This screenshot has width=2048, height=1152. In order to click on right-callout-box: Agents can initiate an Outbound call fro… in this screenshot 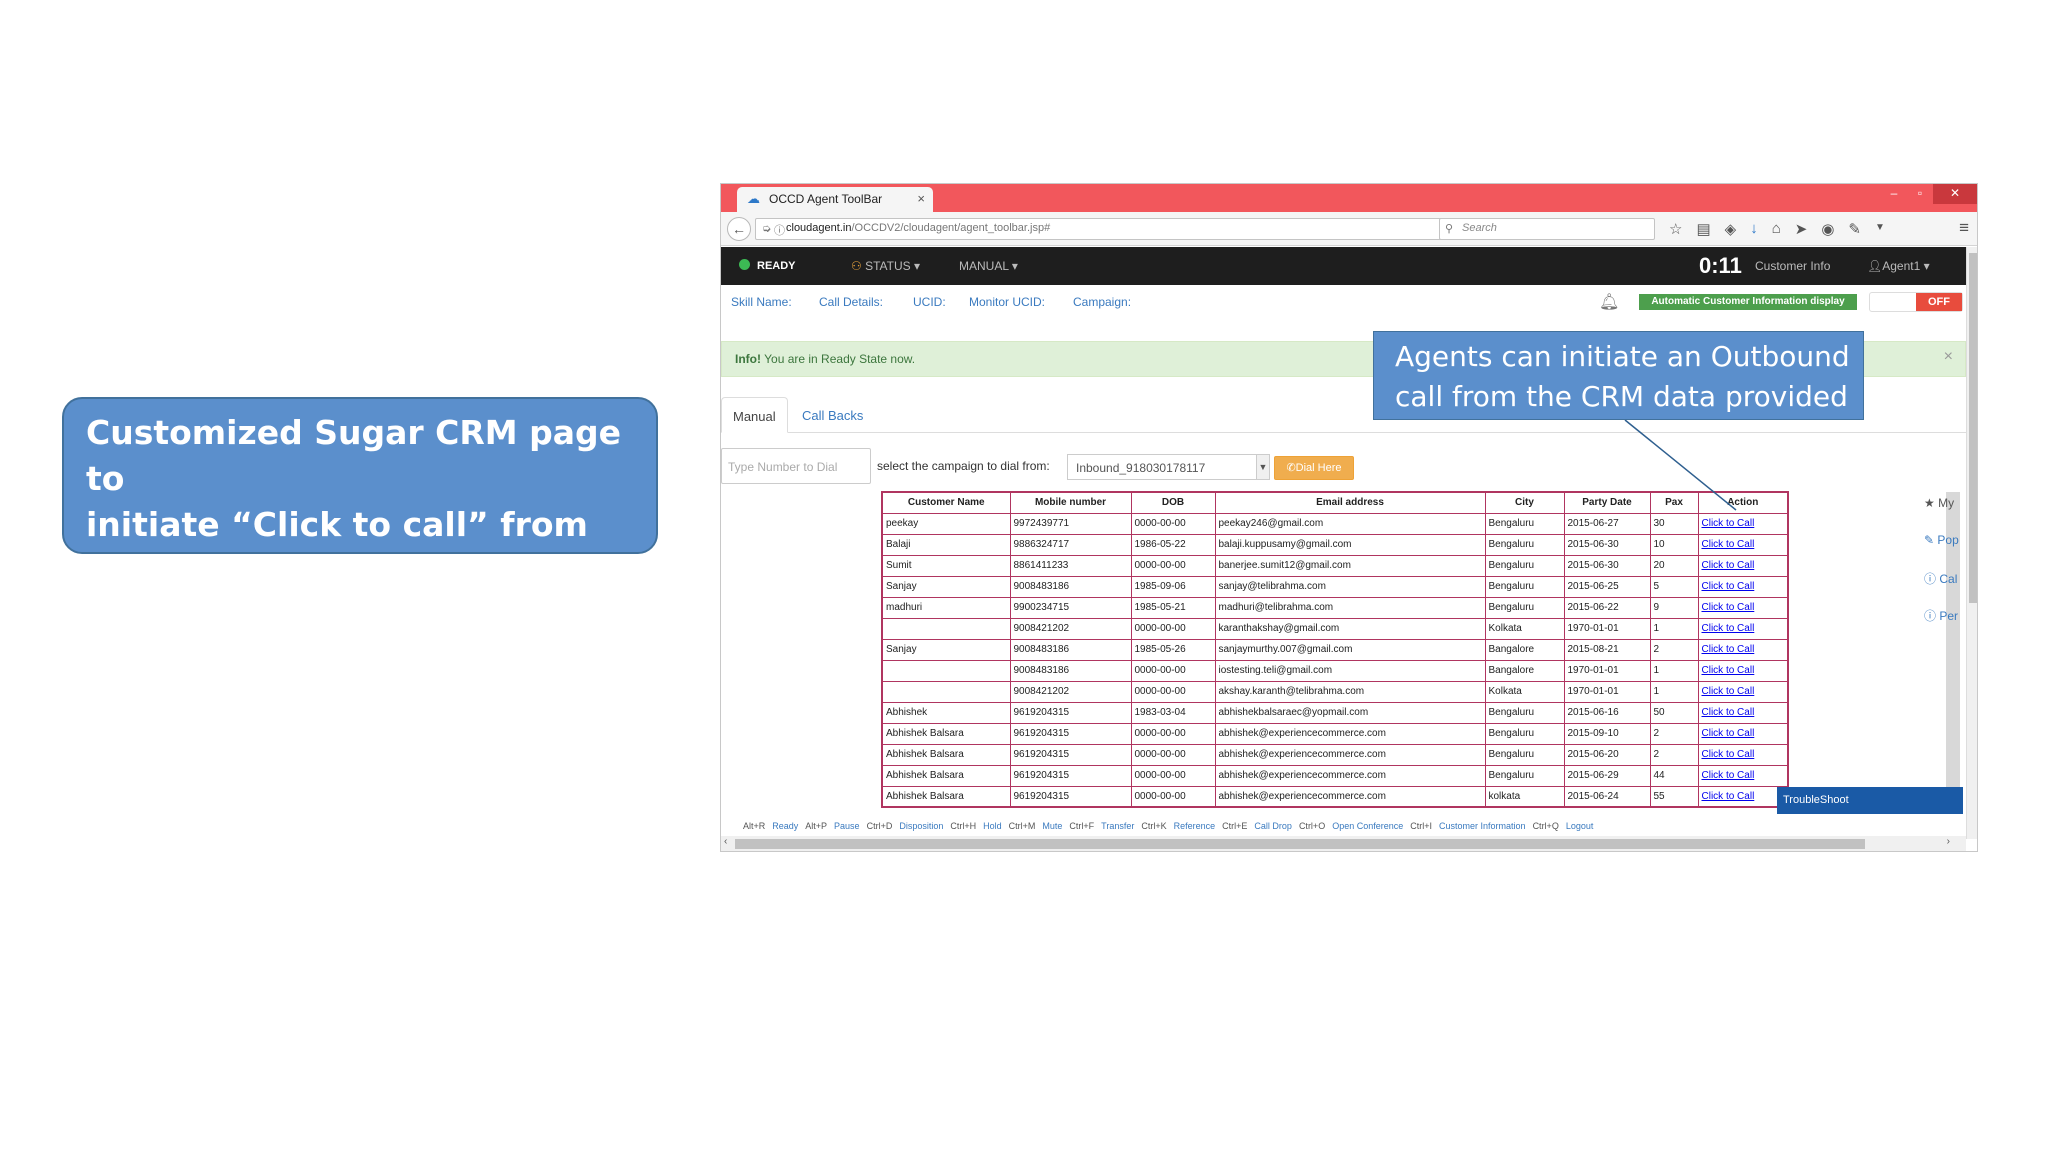, I will do `click(1618, 375)`.